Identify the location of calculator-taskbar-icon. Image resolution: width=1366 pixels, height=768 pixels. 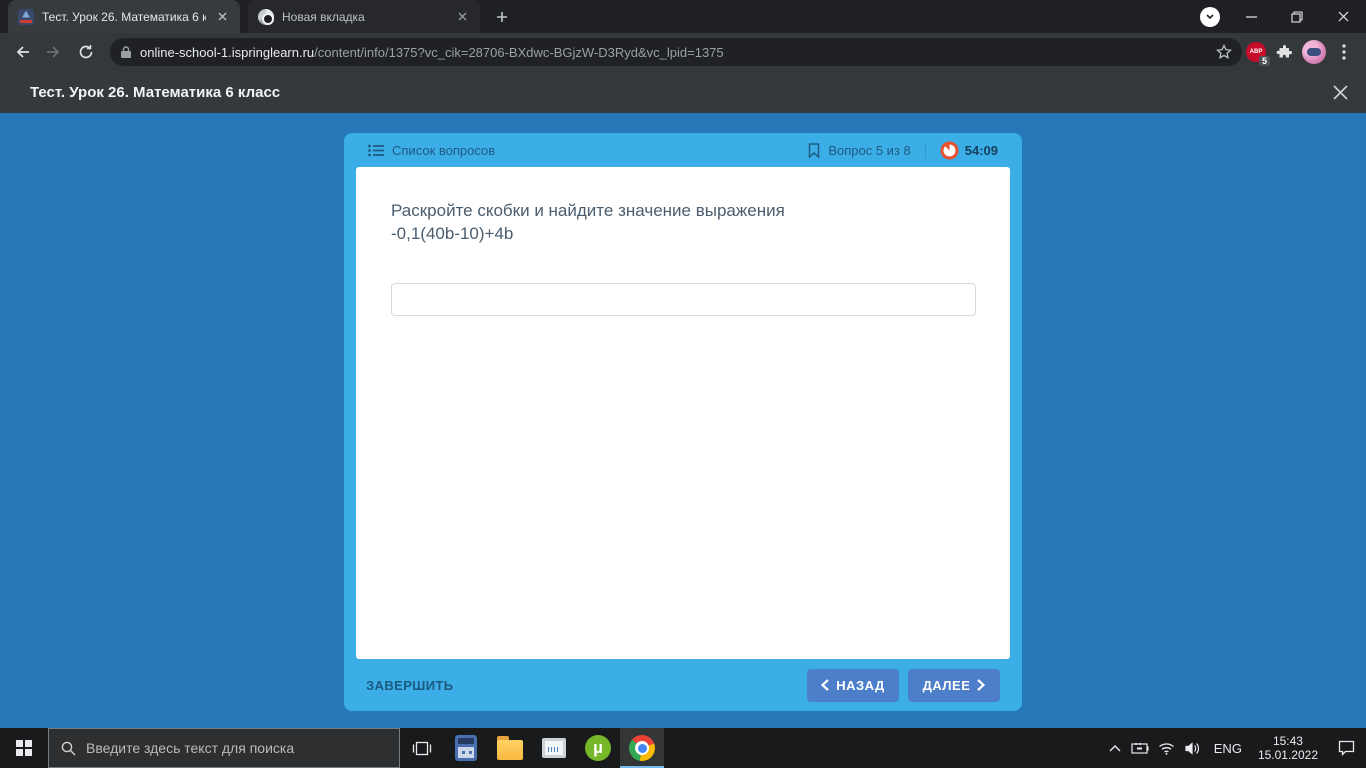
(466, 748).